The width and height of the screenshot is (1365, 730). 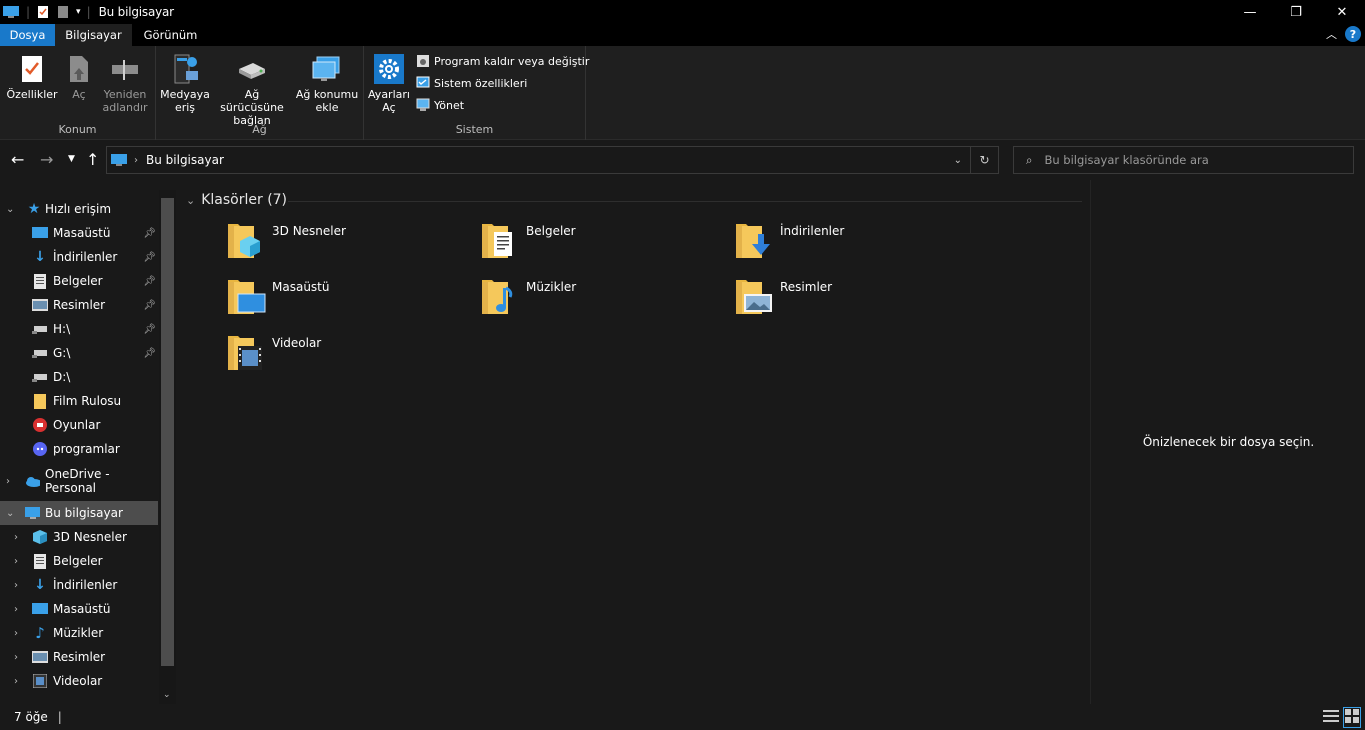 What do you see at coordinates (1342, 12) in the screenshot?
I see `close-button: ✕` at bounding box center [1342, 12].